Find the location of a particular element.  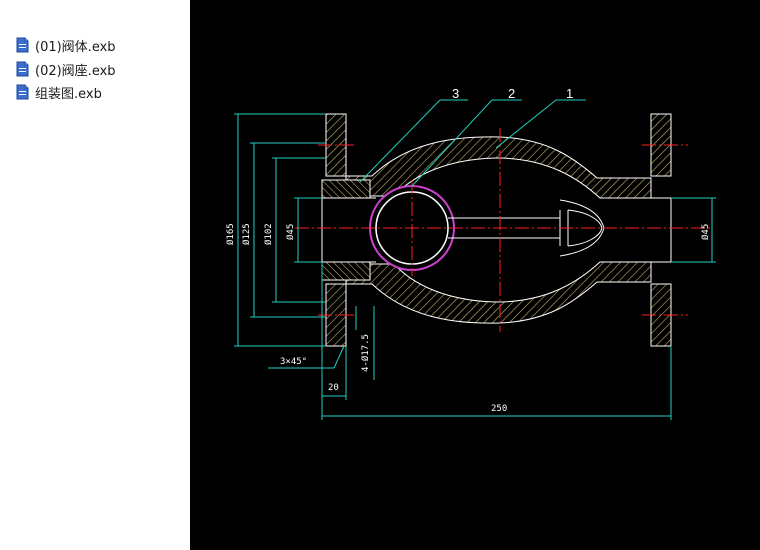

dim-d125: Ø125 is located at coordinates (246, 234).